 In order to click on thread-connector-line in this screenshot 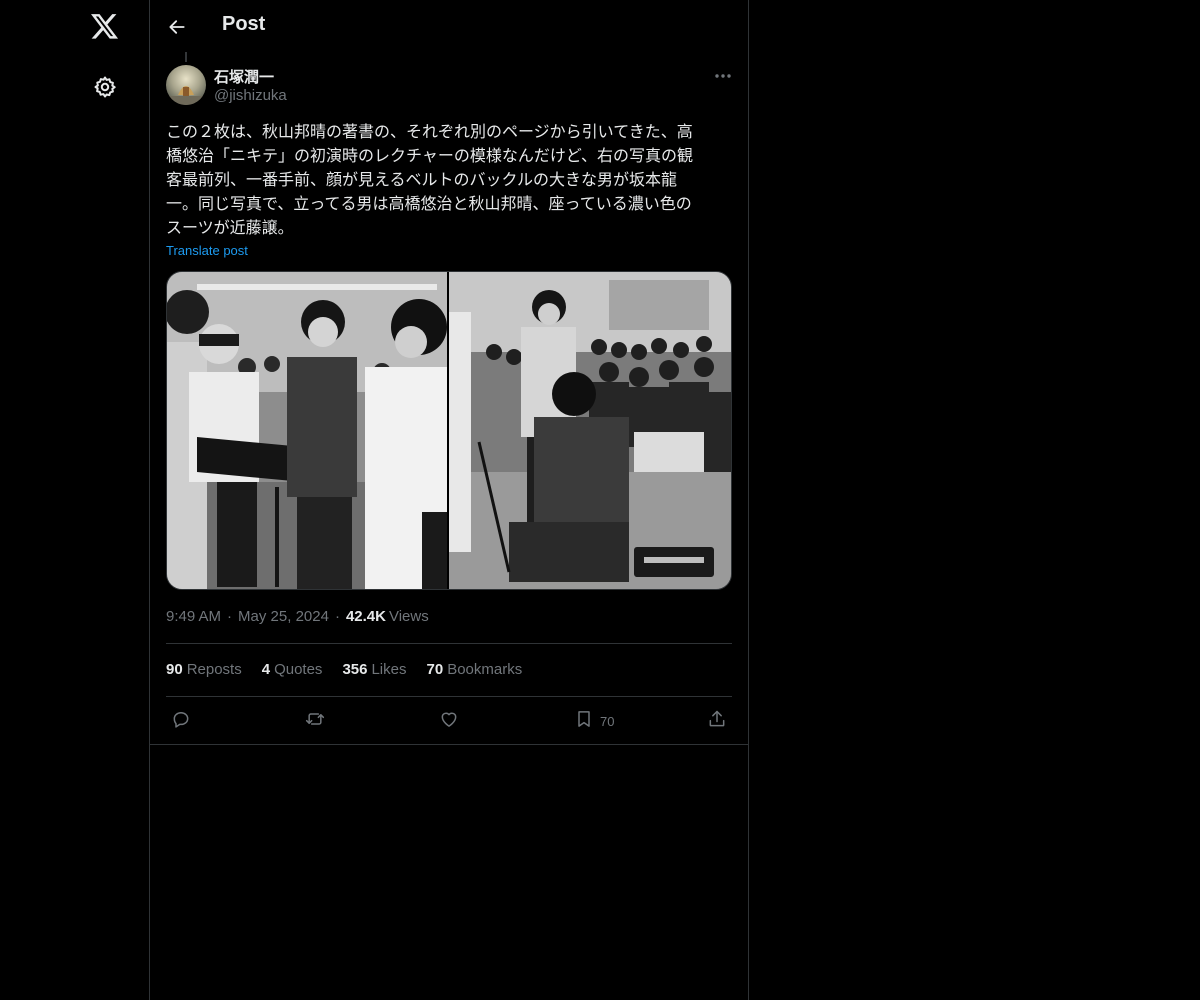, I will do `click(186, 57)`.